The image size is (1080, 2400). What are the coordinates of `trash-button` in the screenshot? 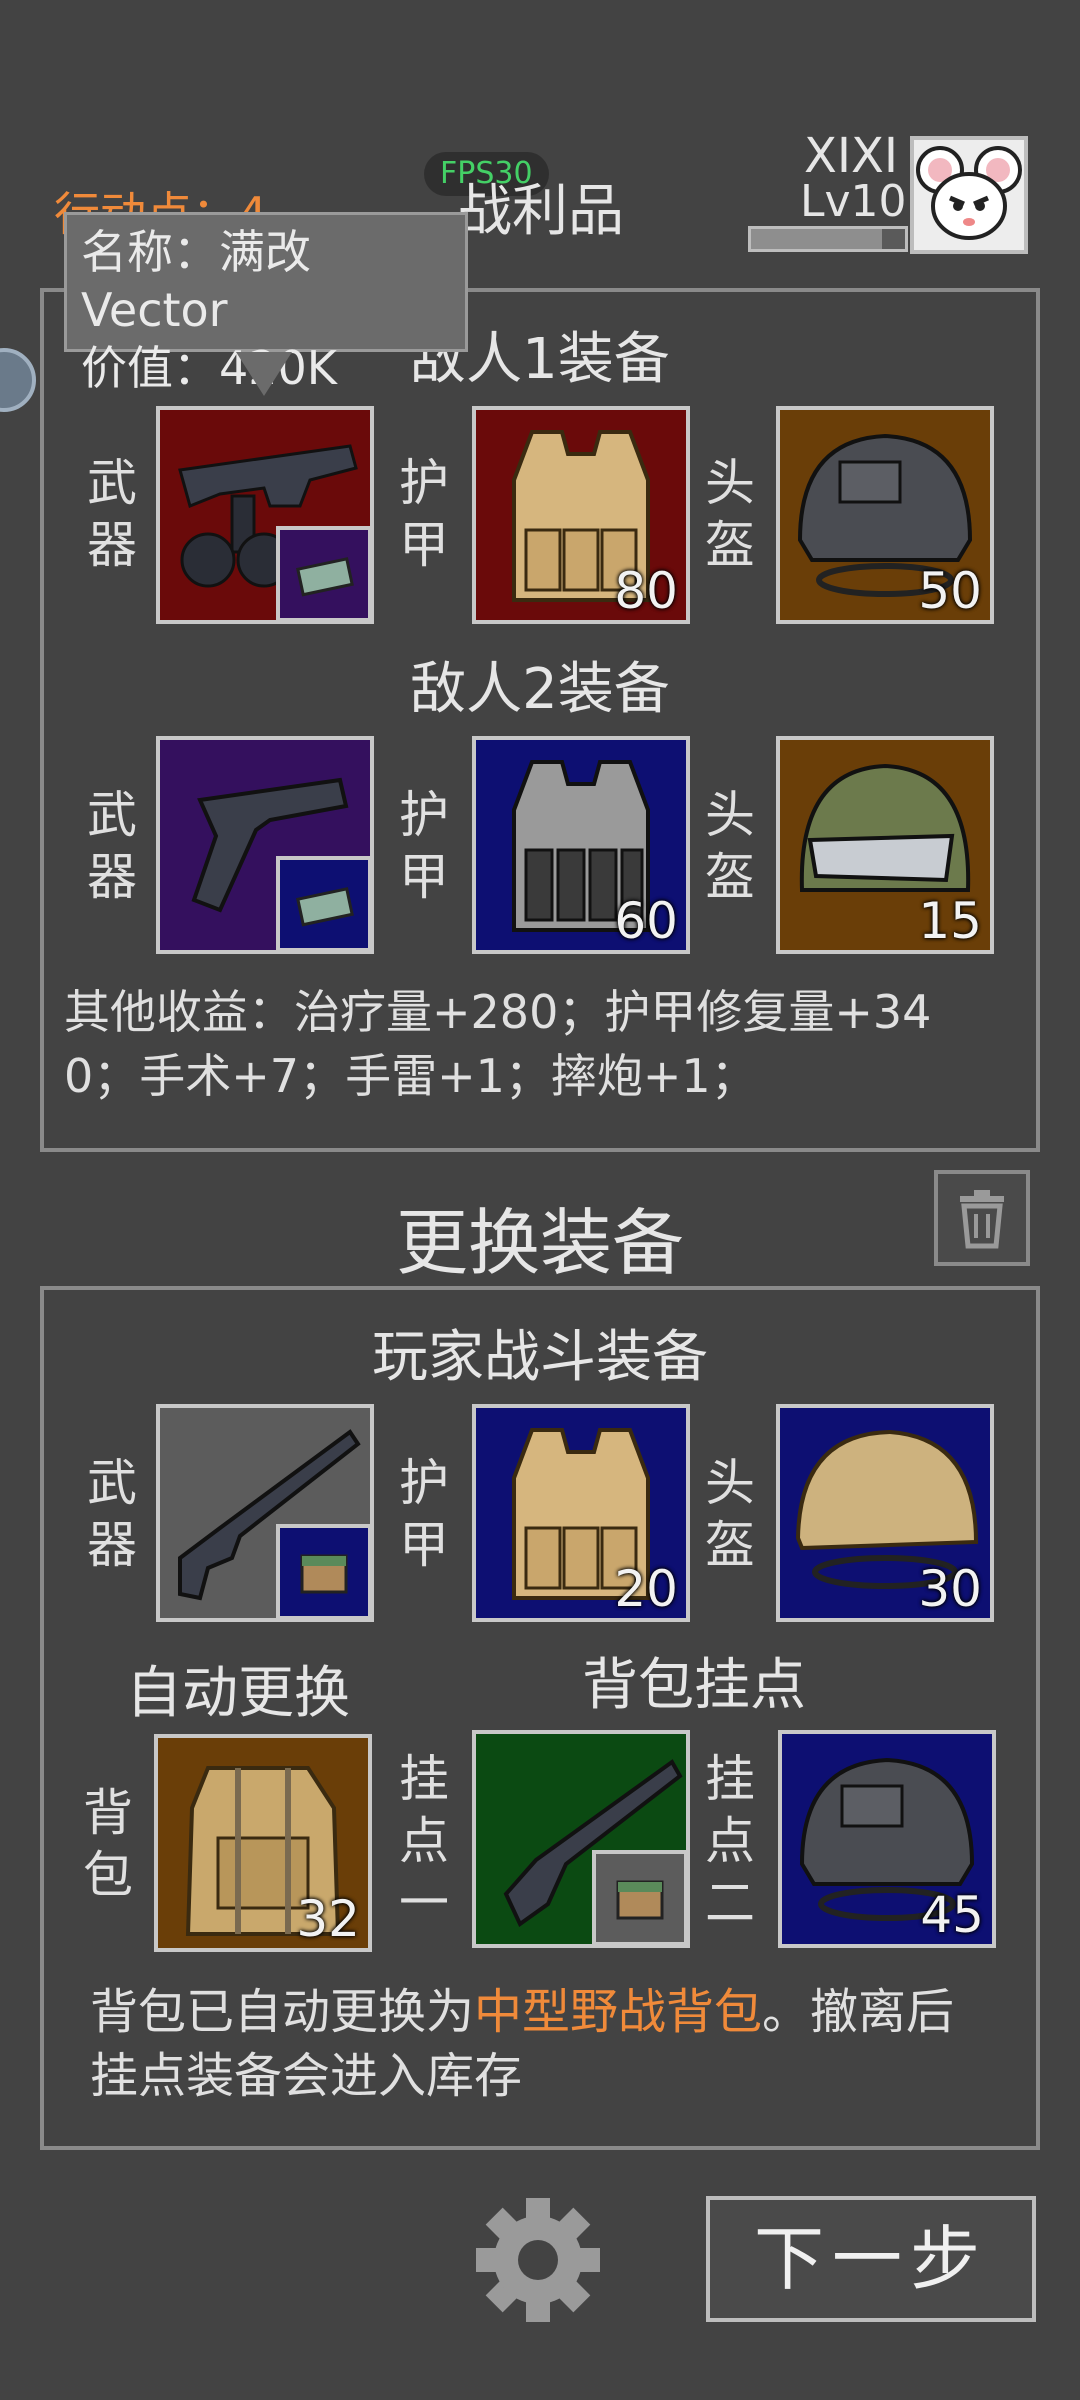 It's located at (982, 1218).